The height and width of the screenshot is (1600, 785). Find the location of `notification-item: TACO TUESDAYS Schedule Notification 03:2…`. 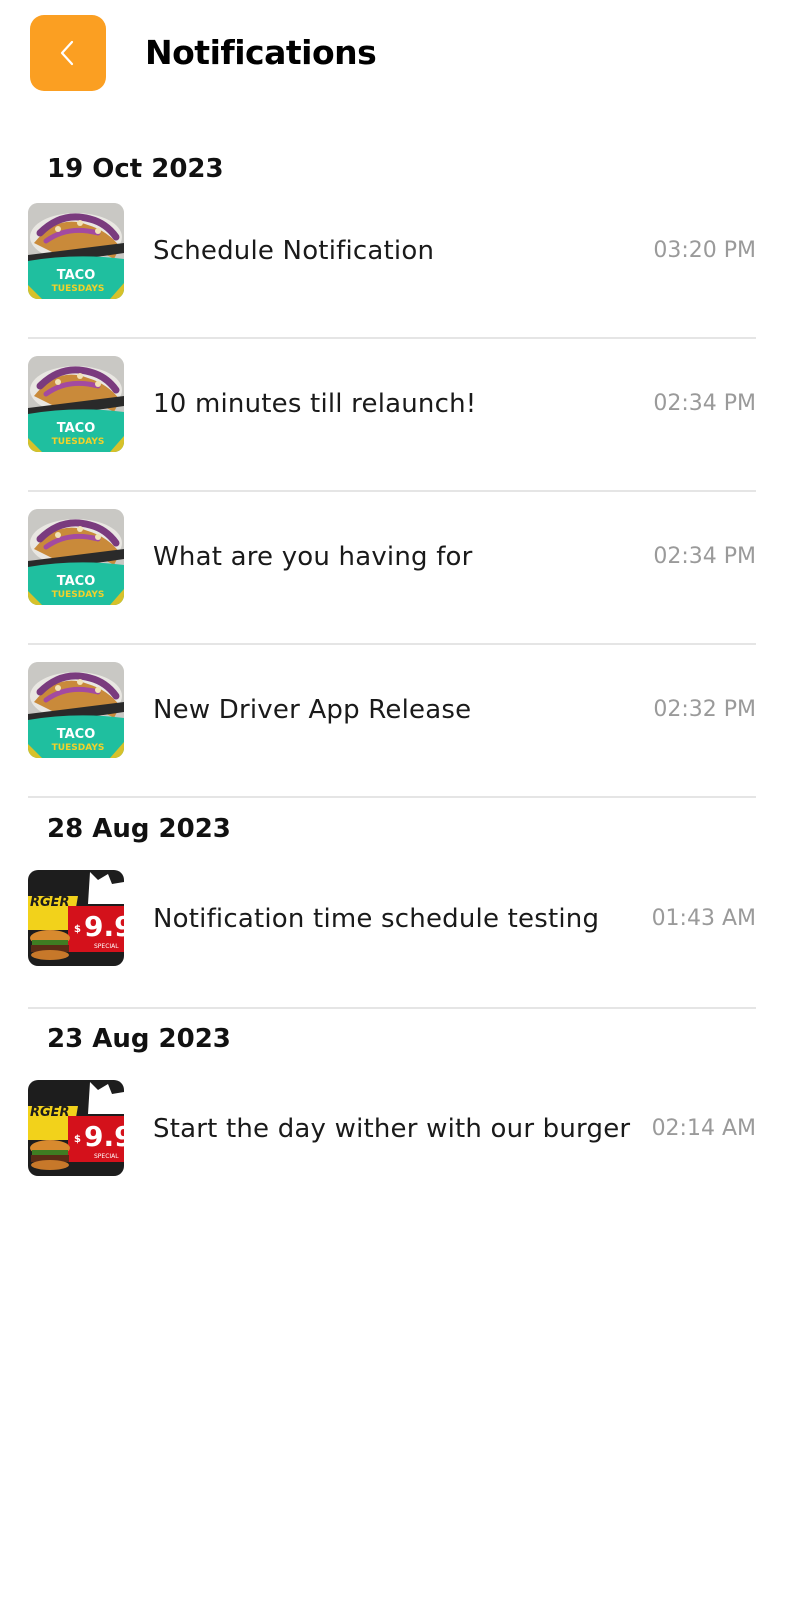

notification-item: TACO TUESDAYS Schedule Notification 03:2… is located at coordinates (392, 262).